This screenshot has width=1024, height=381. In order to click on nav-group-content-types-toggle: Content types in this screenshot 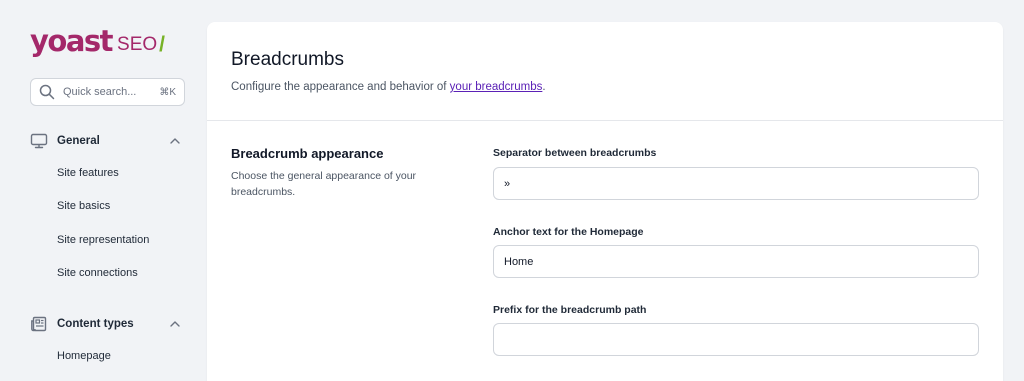, I will do `click(107, 324)`.